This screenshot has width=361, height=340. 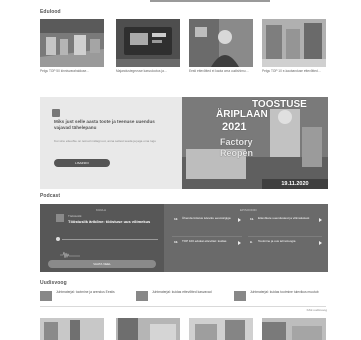 What do you see at coordinates (70, 252) in the screenshot?
I see `waveform-icon` at bounding box center [70, 252].